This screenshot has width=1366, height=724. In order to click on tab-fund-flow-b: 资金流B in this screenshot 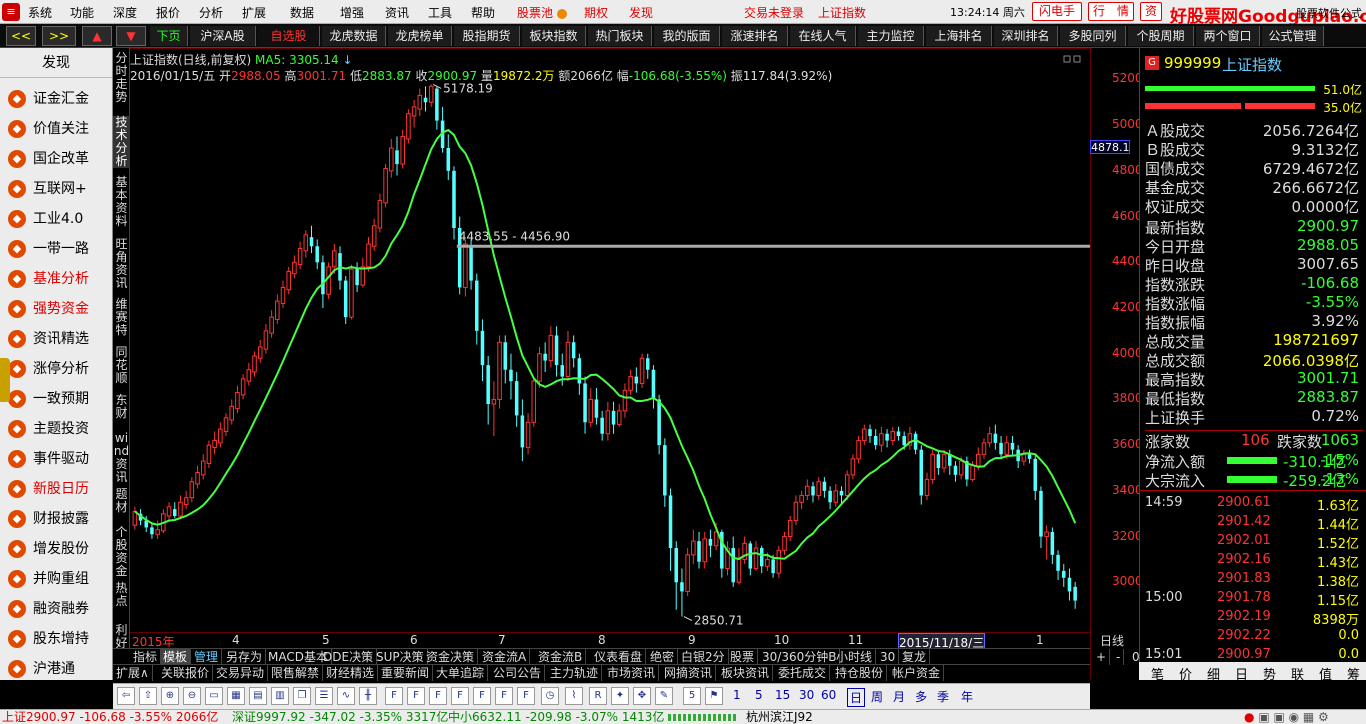, I will do `click(561, 657)`.